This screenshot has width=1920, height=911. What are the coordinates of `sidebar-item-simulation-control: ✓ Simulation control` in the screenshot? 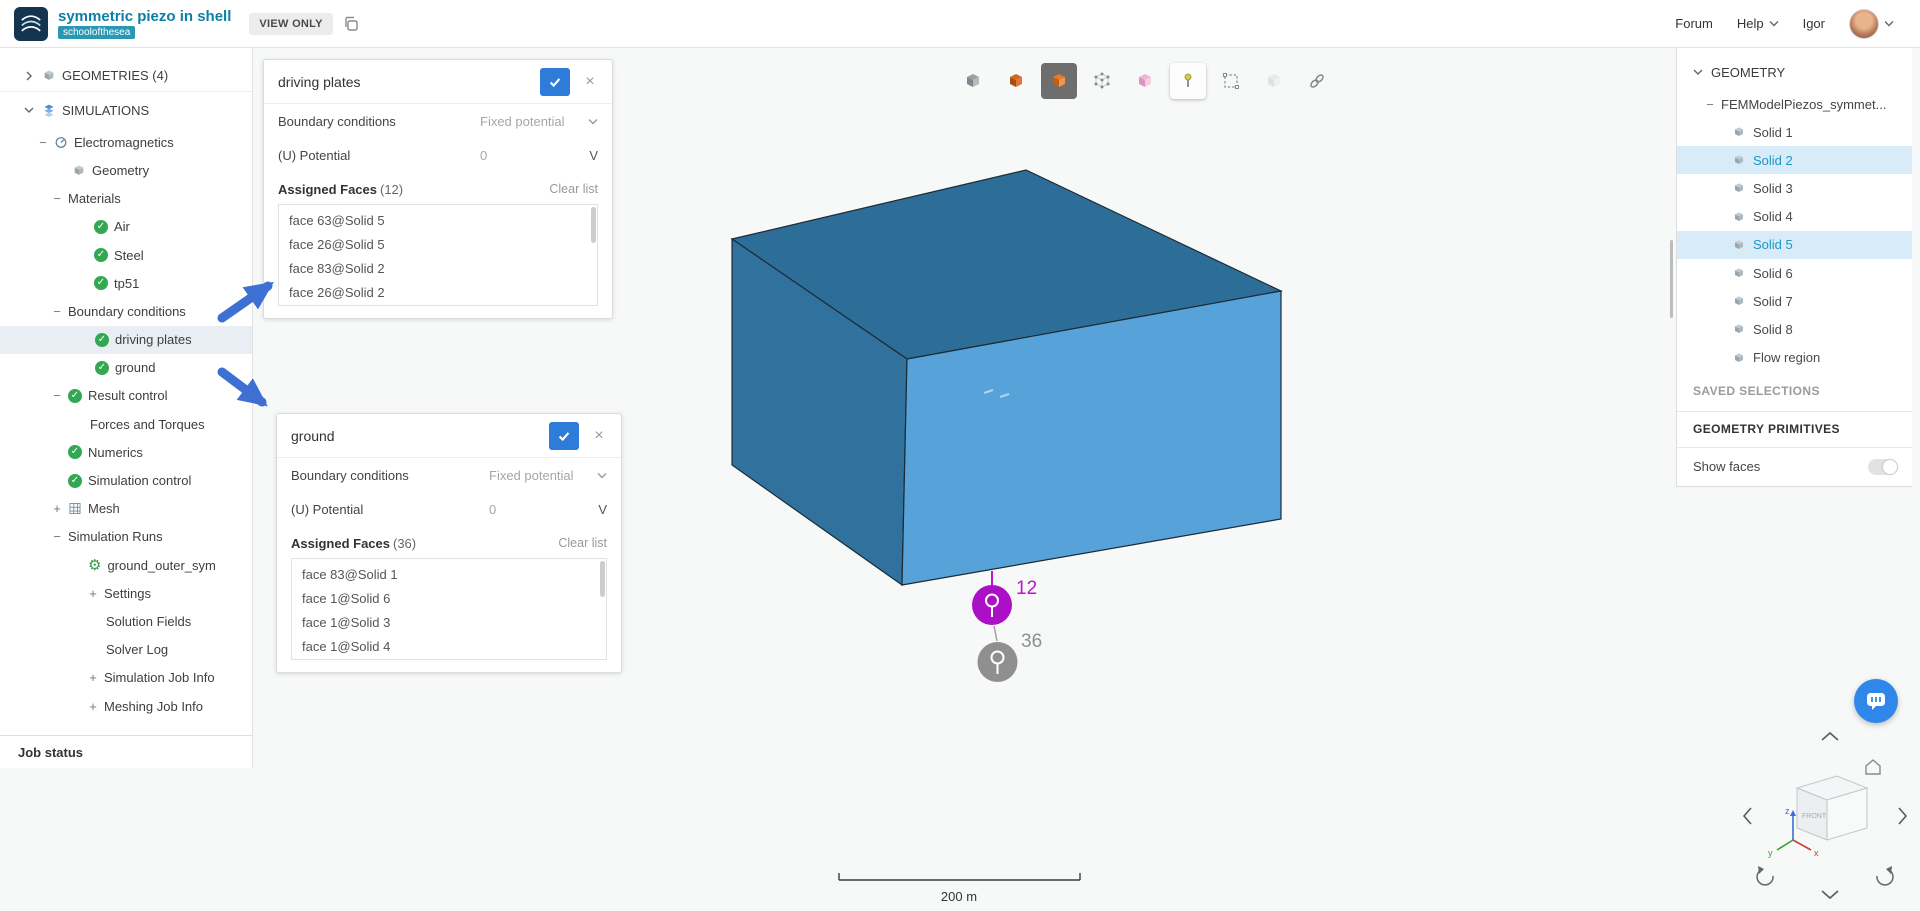 It's located at (126, 480).